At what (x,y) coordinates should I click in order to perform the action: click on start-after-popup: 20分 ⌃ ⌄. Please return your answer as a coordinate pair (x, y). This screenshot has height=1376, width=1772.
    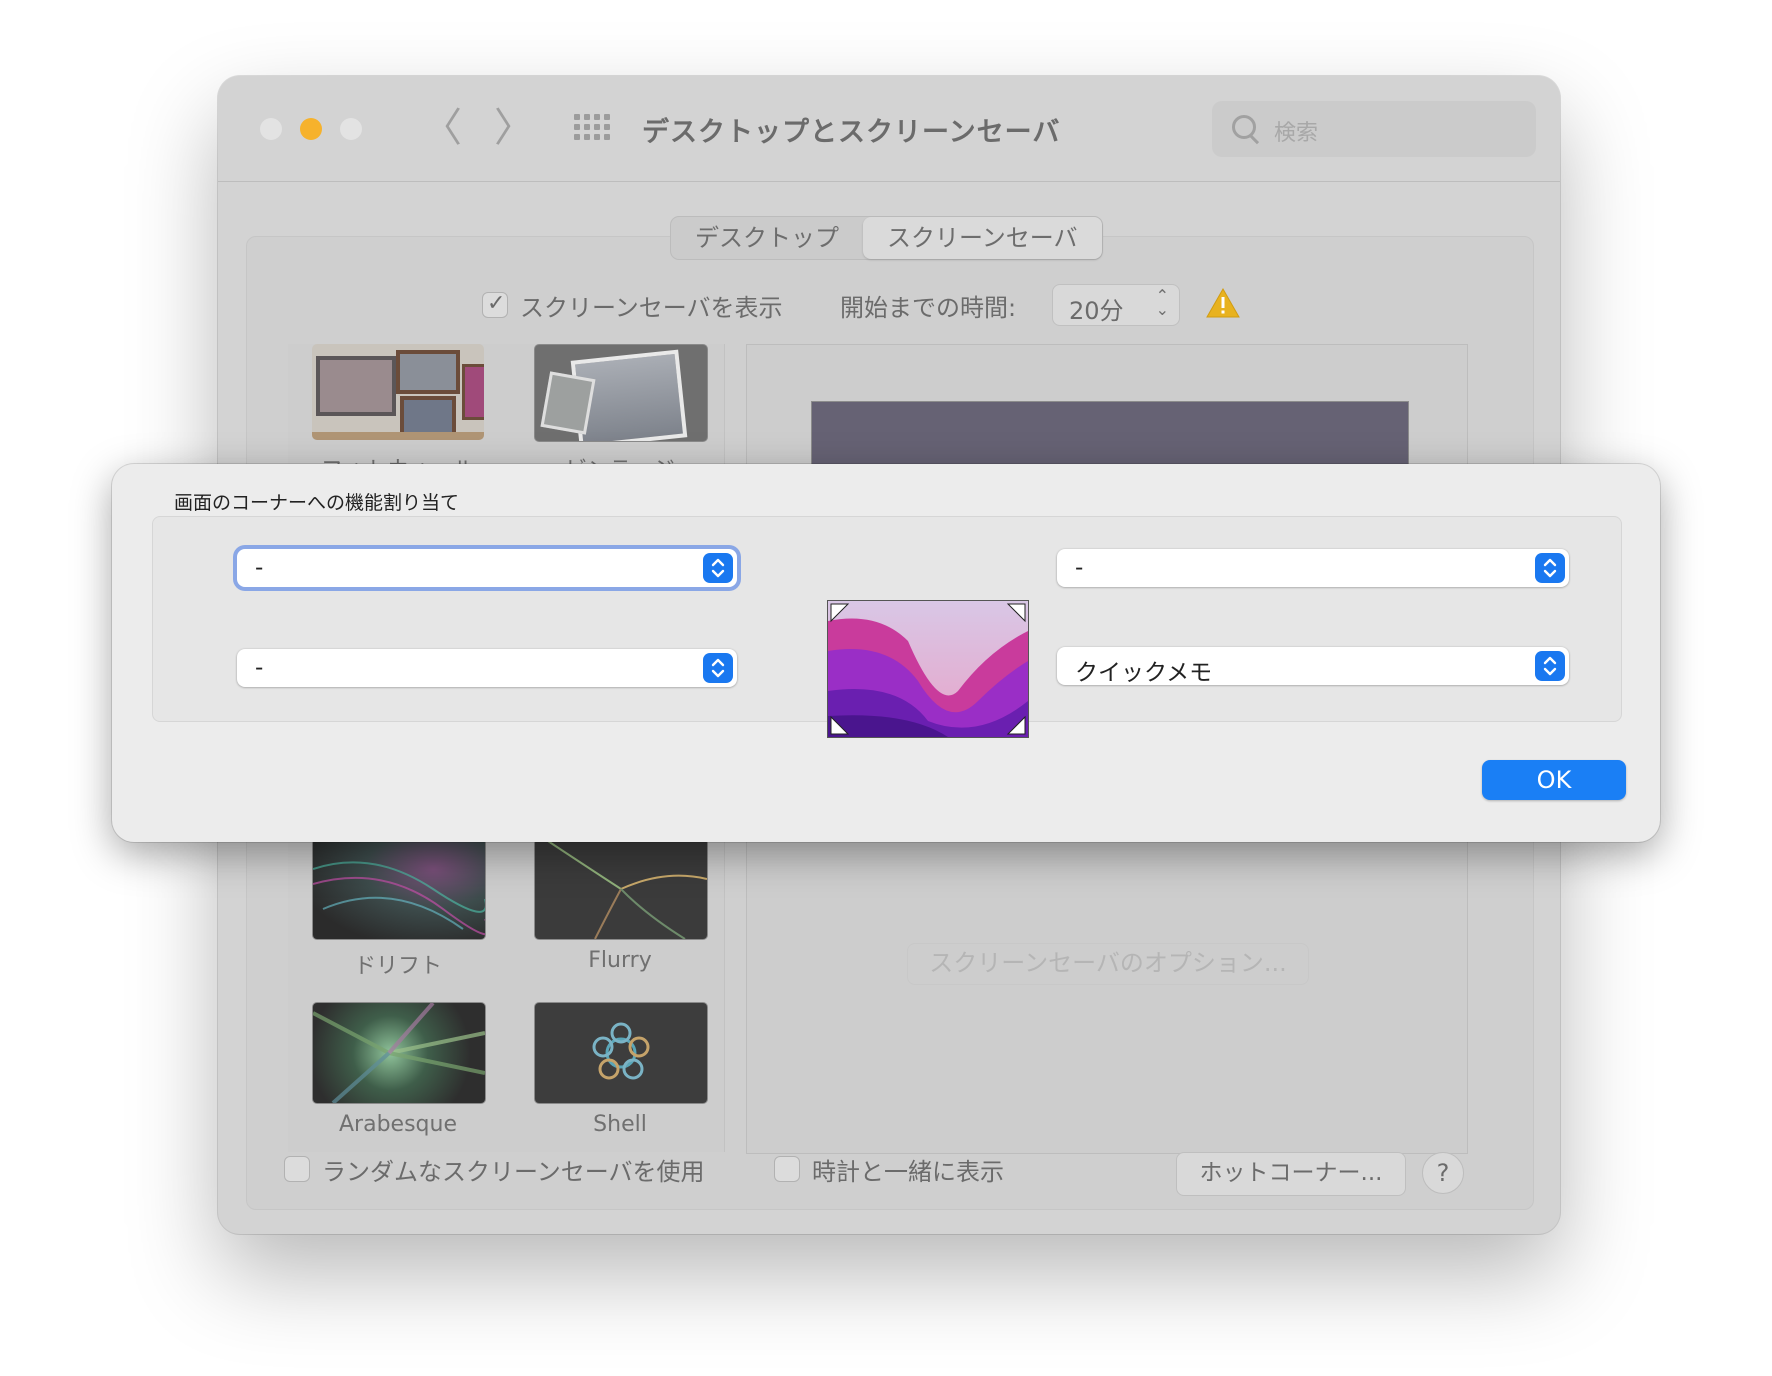
    Looking at the image, I should click on (1116, 305).